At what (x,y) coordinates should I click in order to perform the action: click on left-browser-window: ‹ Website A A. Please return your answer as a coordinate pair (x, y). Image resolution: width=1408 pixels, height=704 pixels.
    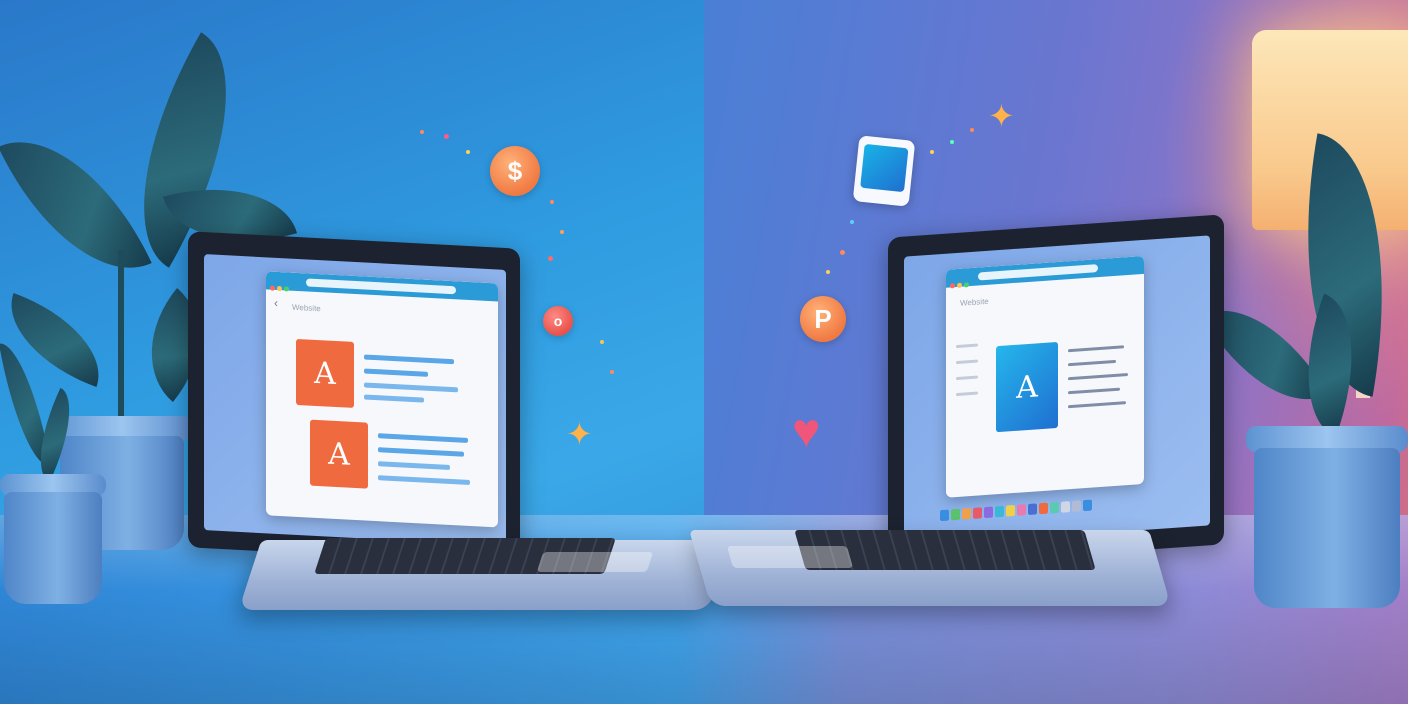
    Looking at the image, I should click on (382, 399).